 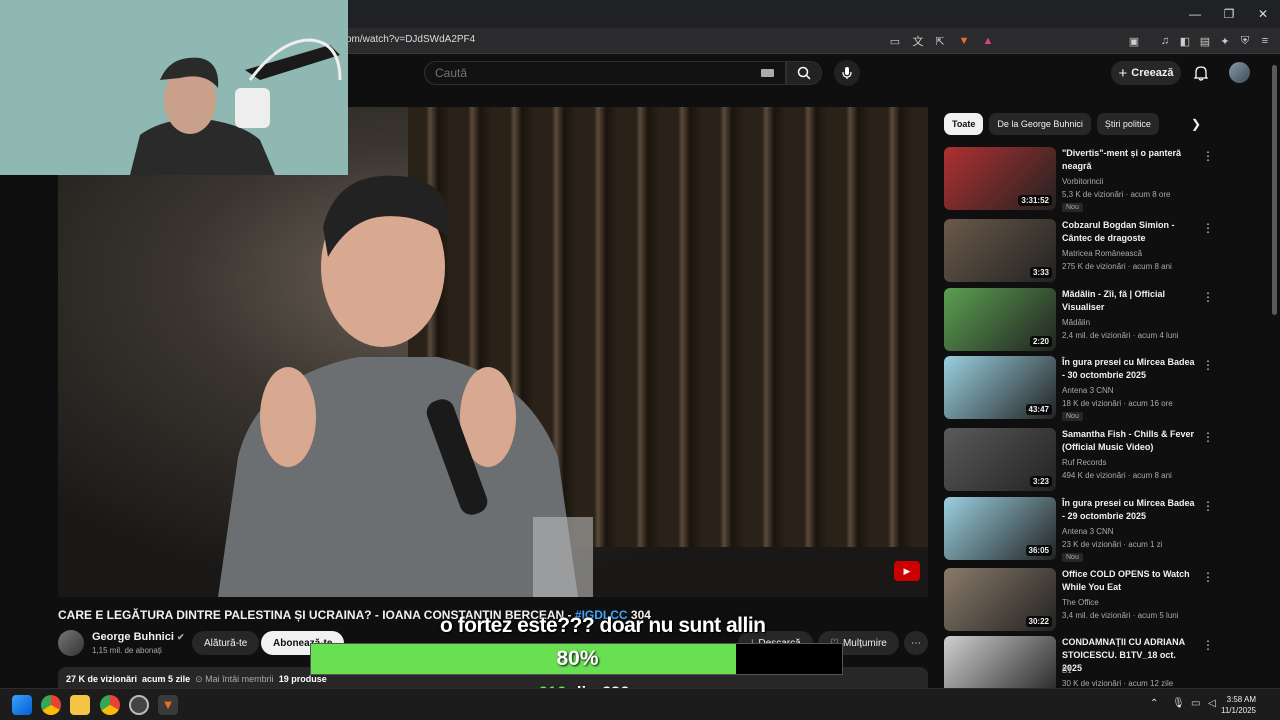 What do you see at coordinates (110, 705) in the screenshot?
I see `chrome-profile-icon` at bounding box center [110, 705].